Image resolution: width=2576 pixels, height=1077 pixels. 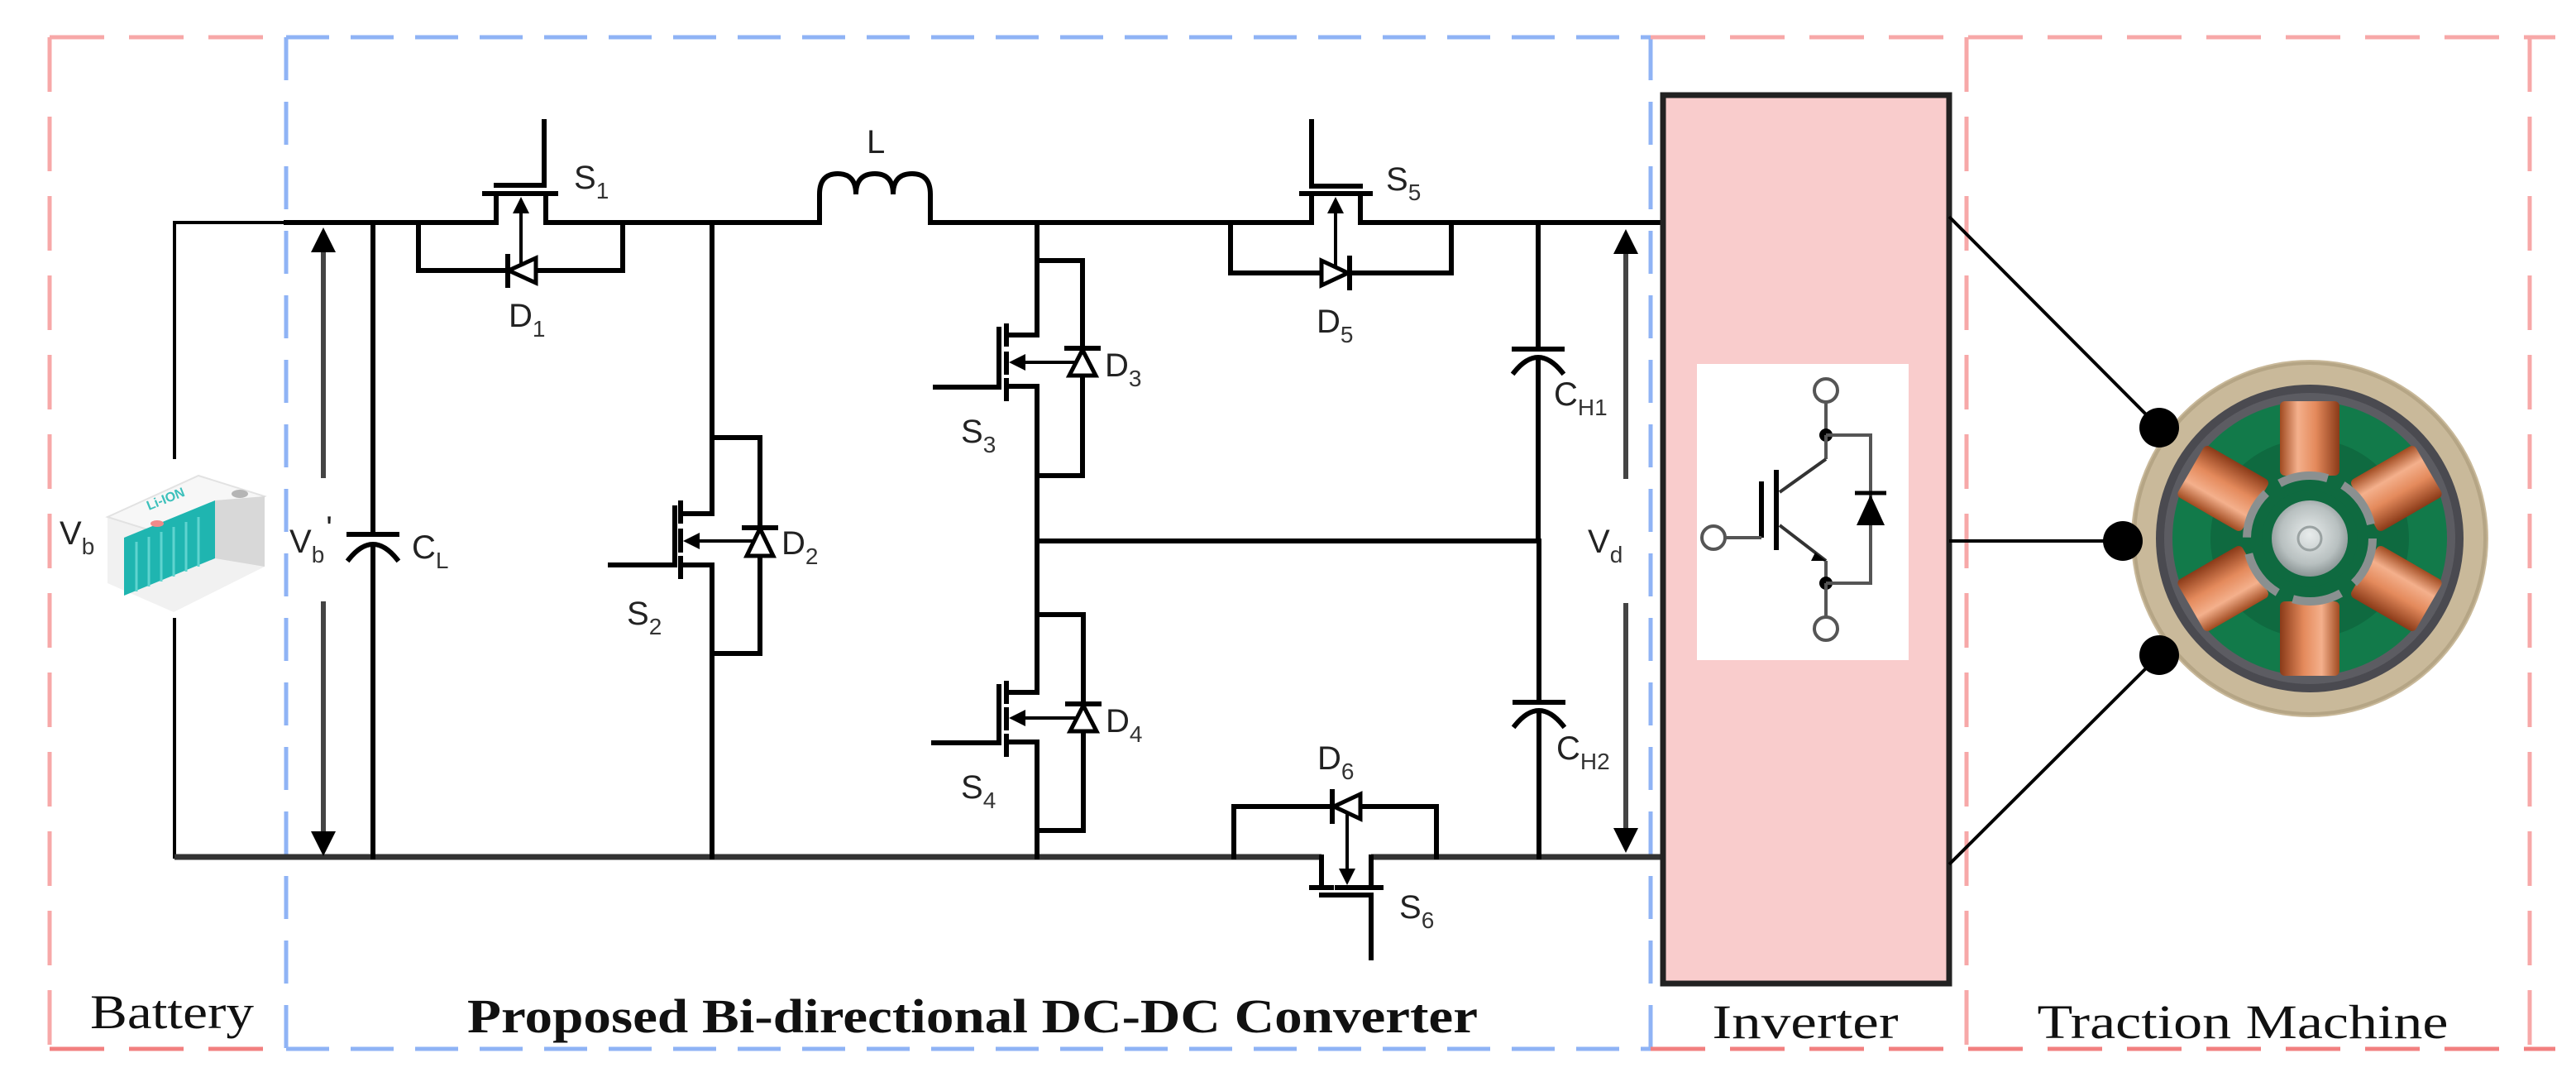 What do you see at coordinates (520, 194) in the screenshot?
I see `switch-s1` at bounding box center [520, 194].